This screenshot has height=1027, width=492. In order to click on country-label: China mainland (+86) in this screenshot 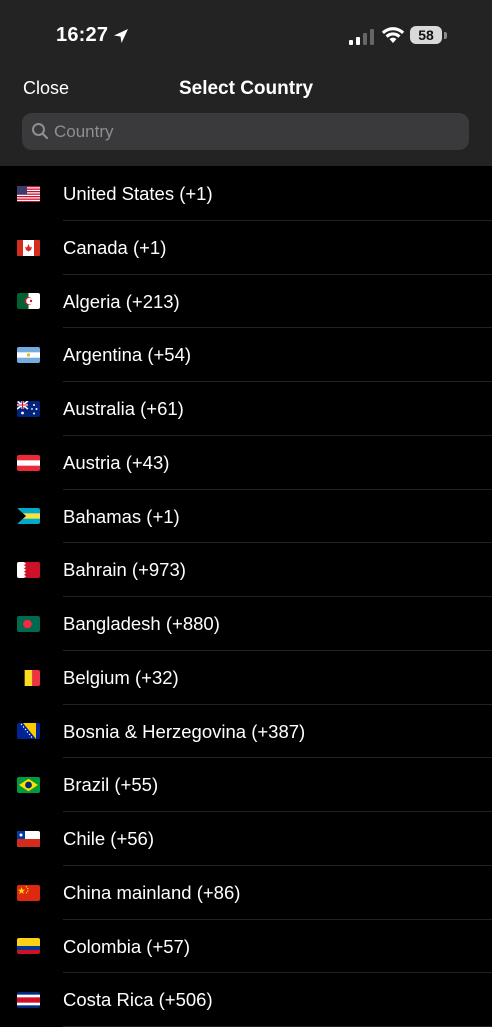, I will do `click(152, 892)`.